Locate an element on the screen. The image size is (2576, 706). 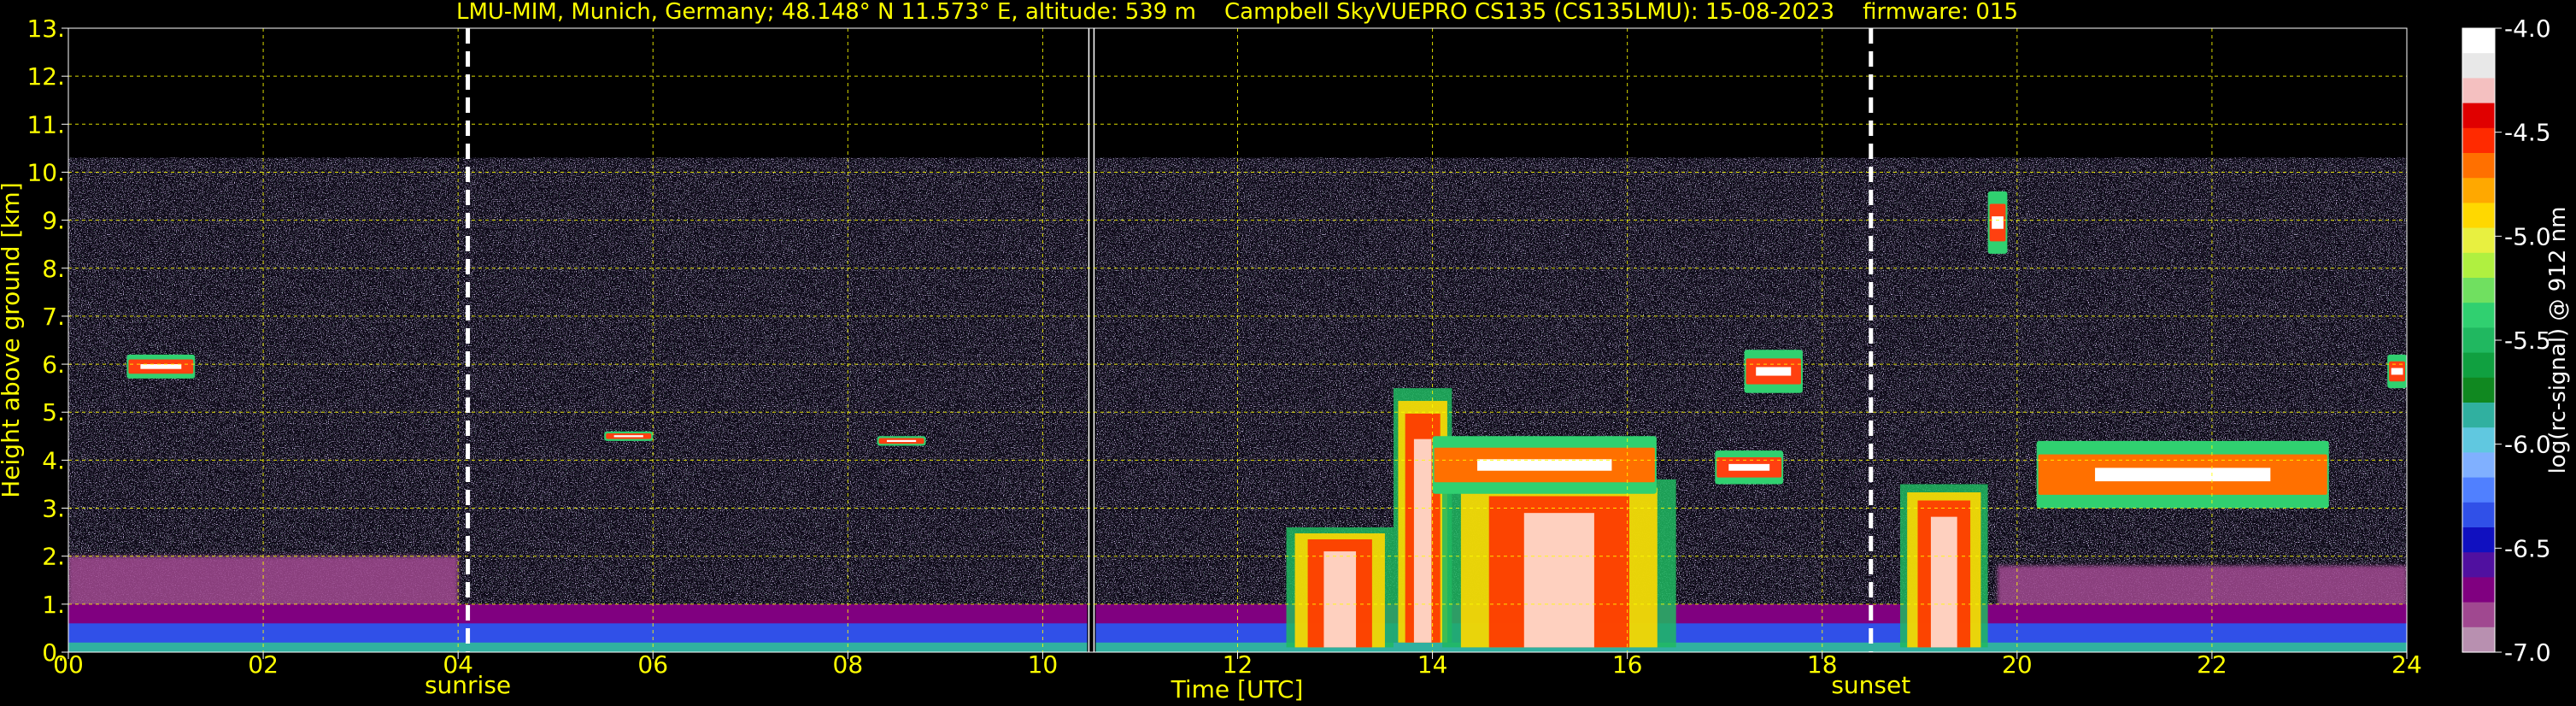
x-tick-label: 18 is located at coordinates (1822, 664).